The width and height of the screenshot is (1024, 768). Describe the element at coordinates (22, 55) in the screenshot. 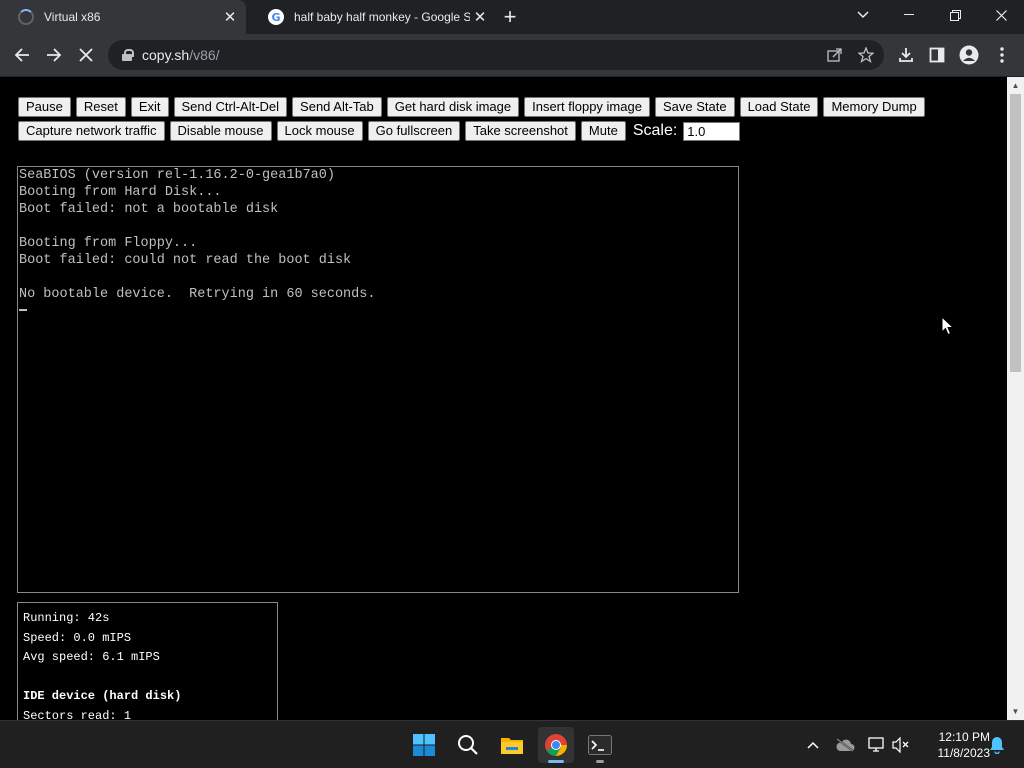

I see `back-arrow-icon` at that location.